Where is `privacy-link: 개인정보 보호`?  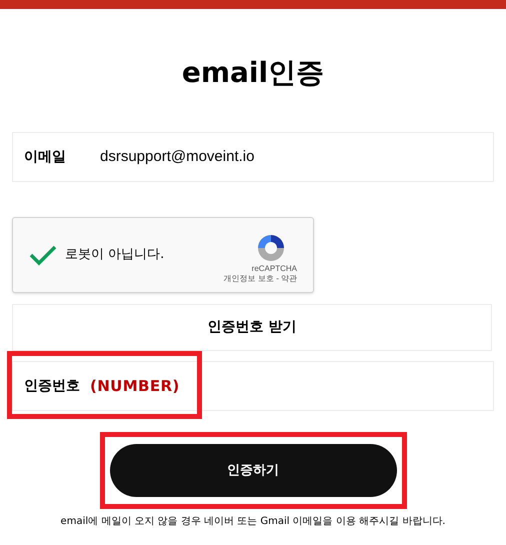
privacy-link: 개인정보 보호 is located at coordinates (249, 279).